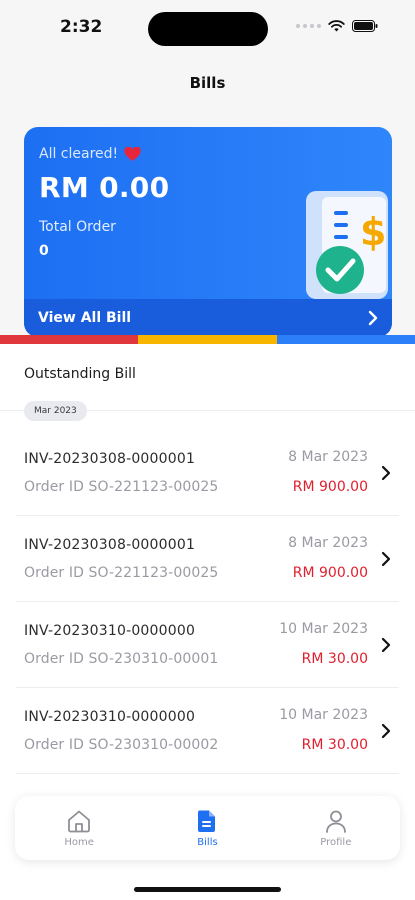 Image resolution: width=415 pixels, height=900 pixels. Describe the element at coordinates (207, 821) in the screenshot. I see `bill-document-icon` at that location.